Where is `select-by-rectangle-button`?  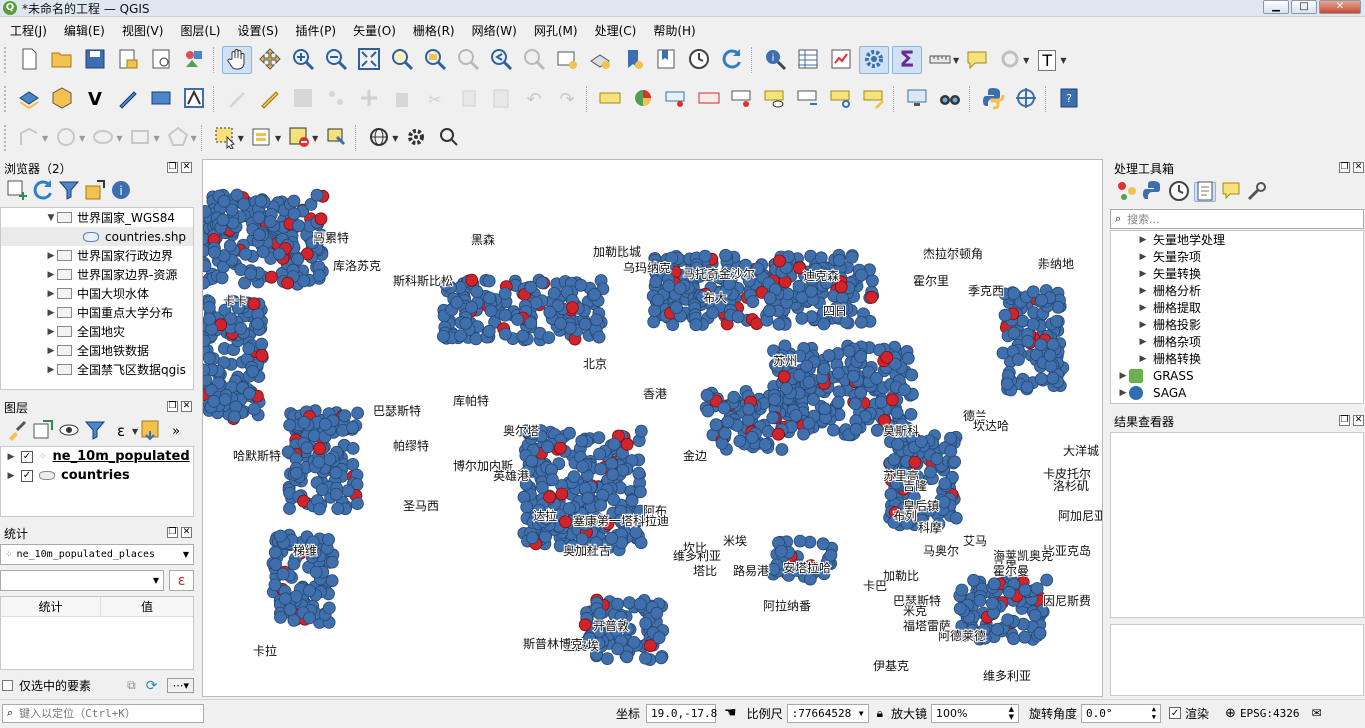
select-by-rectangle-button is located at coordinates (225, 138).